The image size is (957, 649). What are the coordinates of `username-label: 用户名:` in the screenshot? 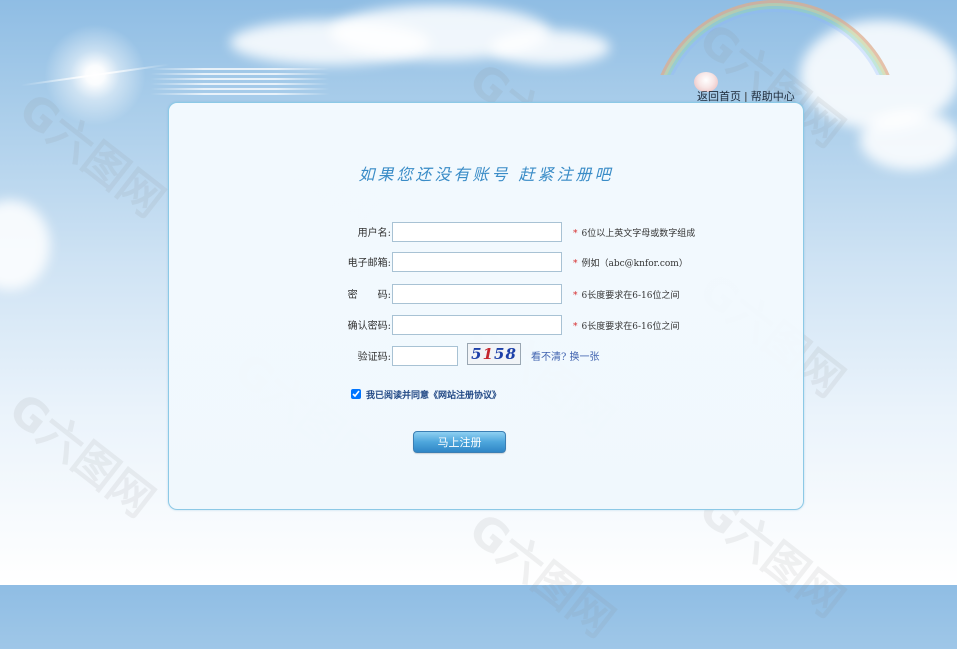 It's located at (374, 233).